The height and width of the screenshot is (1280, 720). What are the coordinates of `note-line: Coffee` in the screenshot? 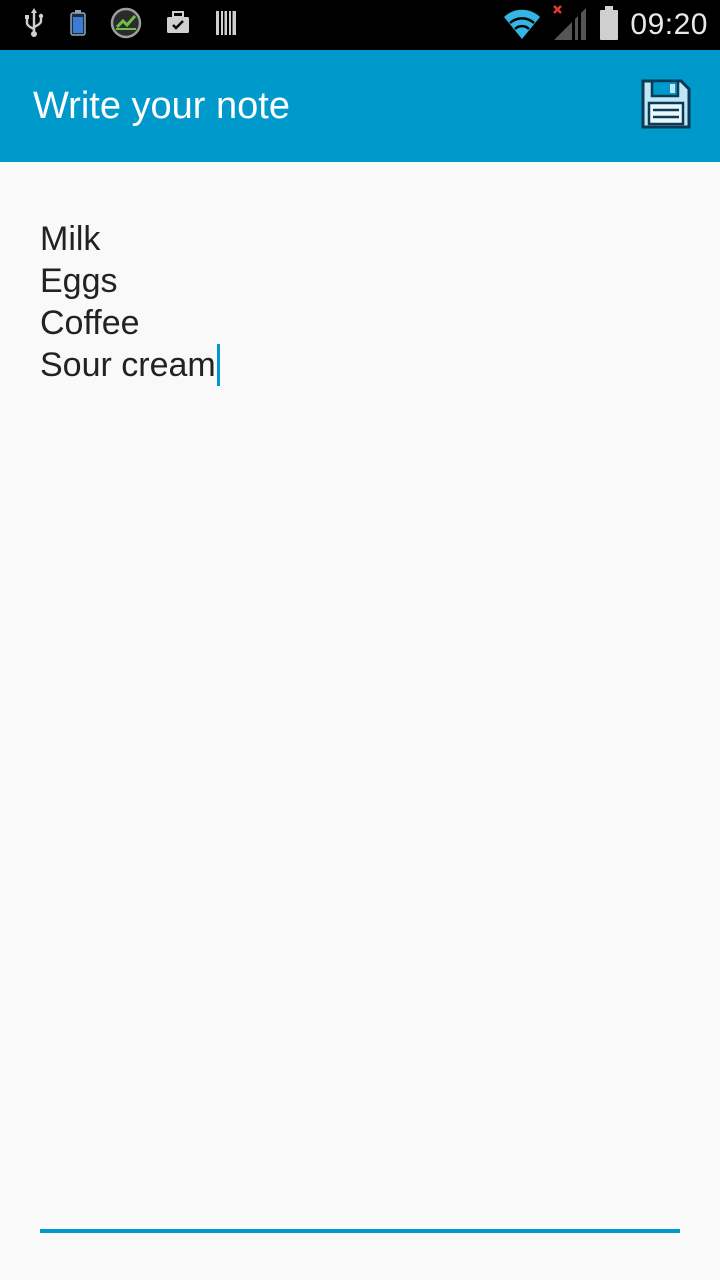 It's located at (90, 323).